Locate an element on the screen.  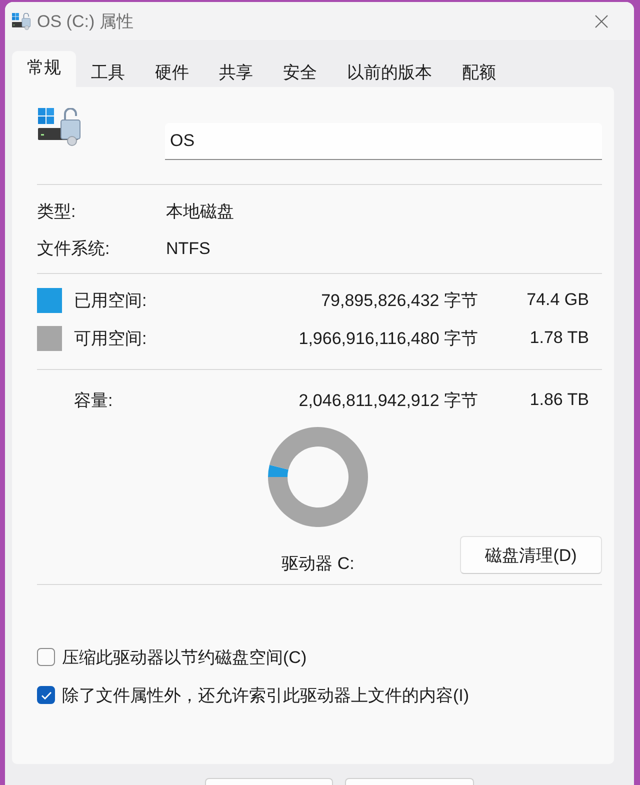
tab: 常规 is located at coordinates (44, 69).